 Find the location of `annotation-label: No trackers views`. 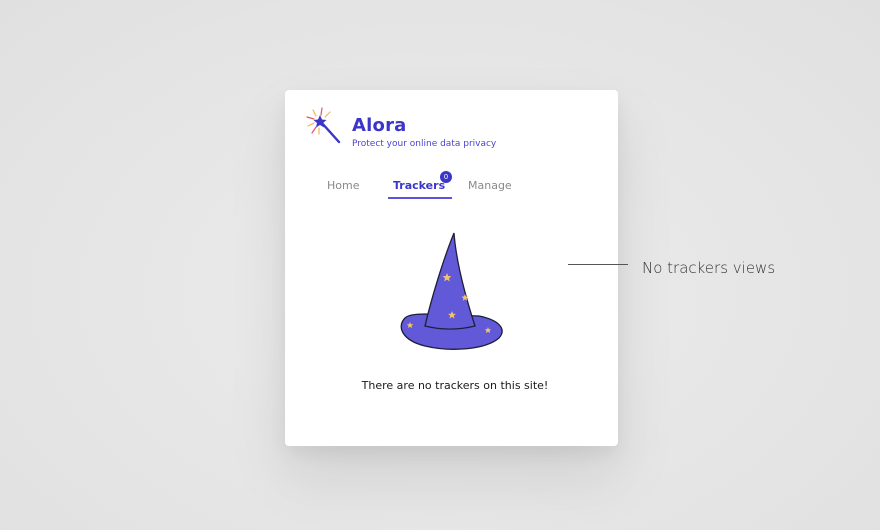

annotation-label: No trackers views is located at coordinates (709, 268).